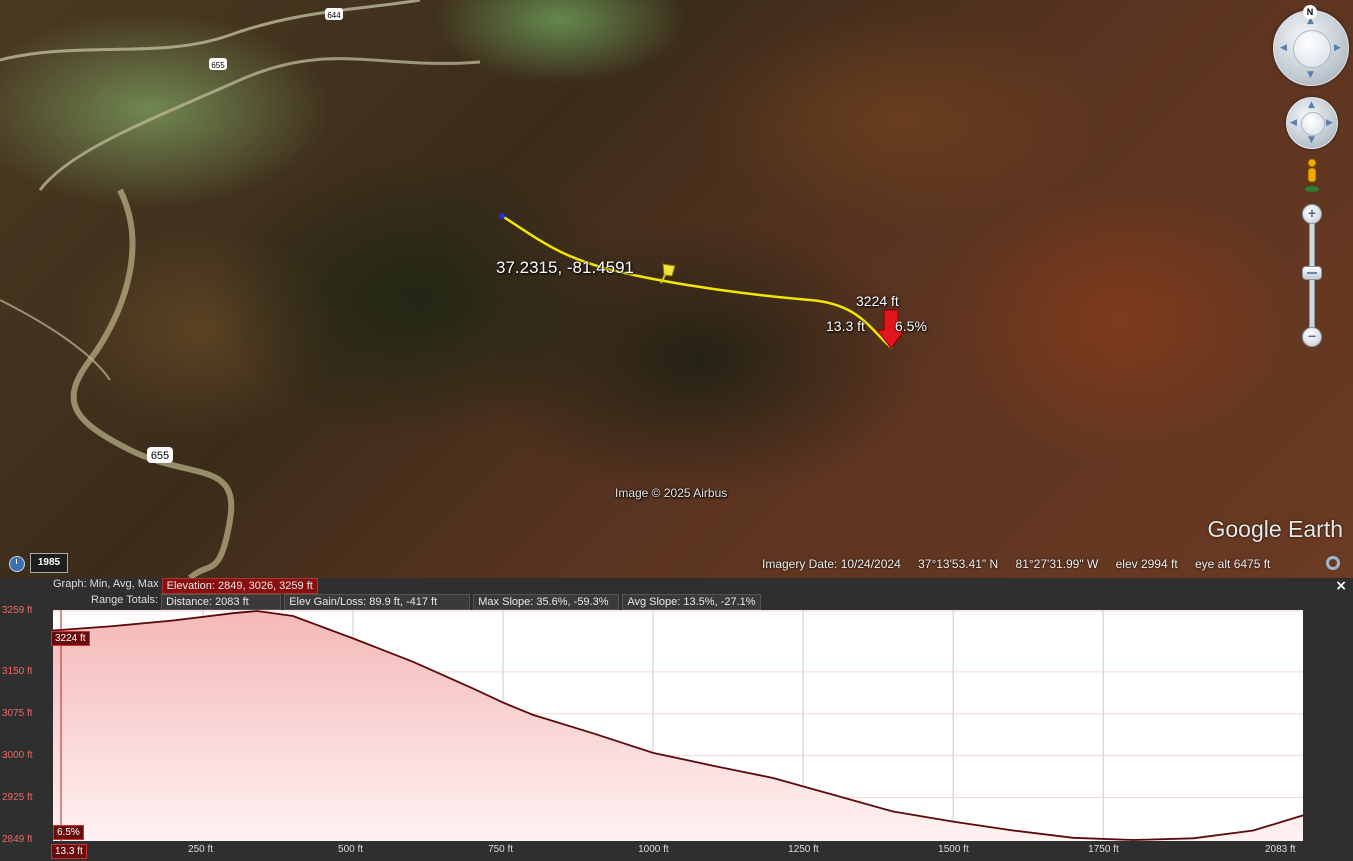 The width and height of the screenshot is (1353, 861). I want to click on graph-label: Graph: Min, Avg, Max, so click(106, 584).